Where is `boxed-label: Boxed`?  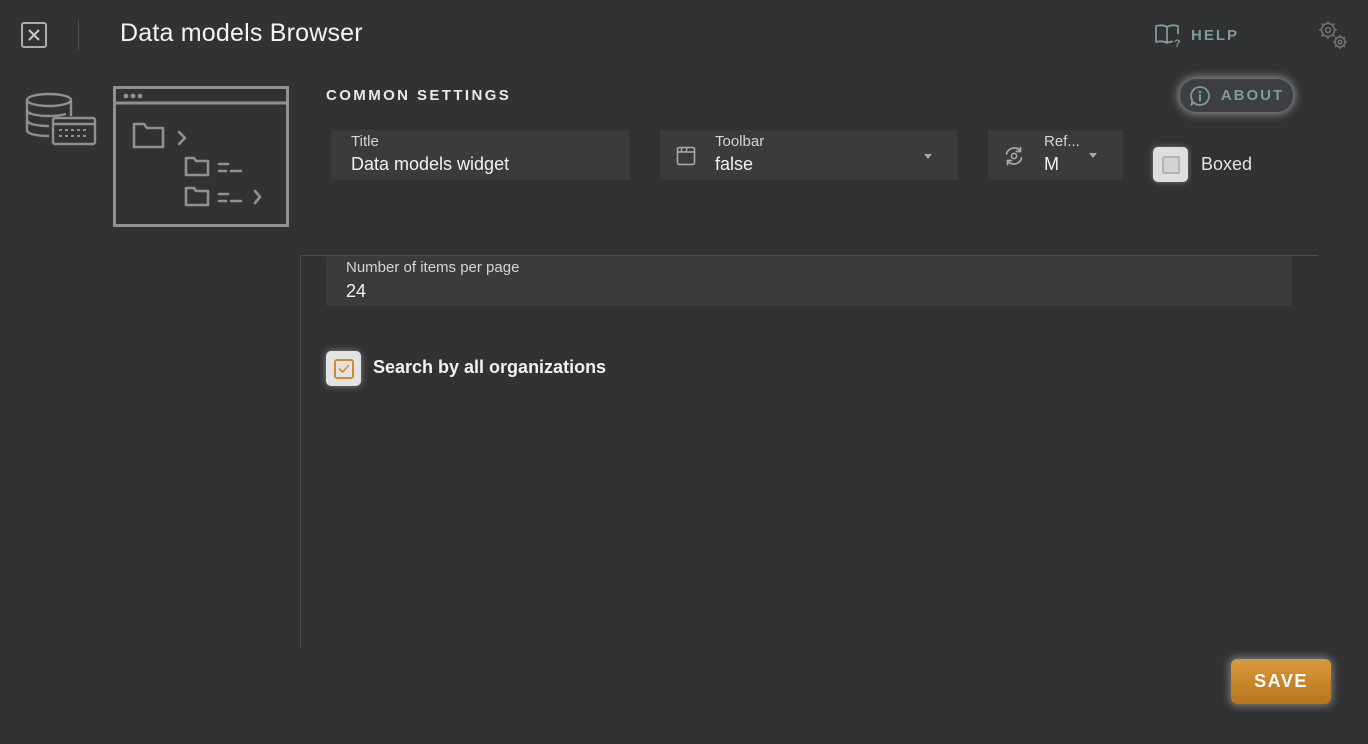 boxed-label: Boxed is located at coordinates (1227, 164).